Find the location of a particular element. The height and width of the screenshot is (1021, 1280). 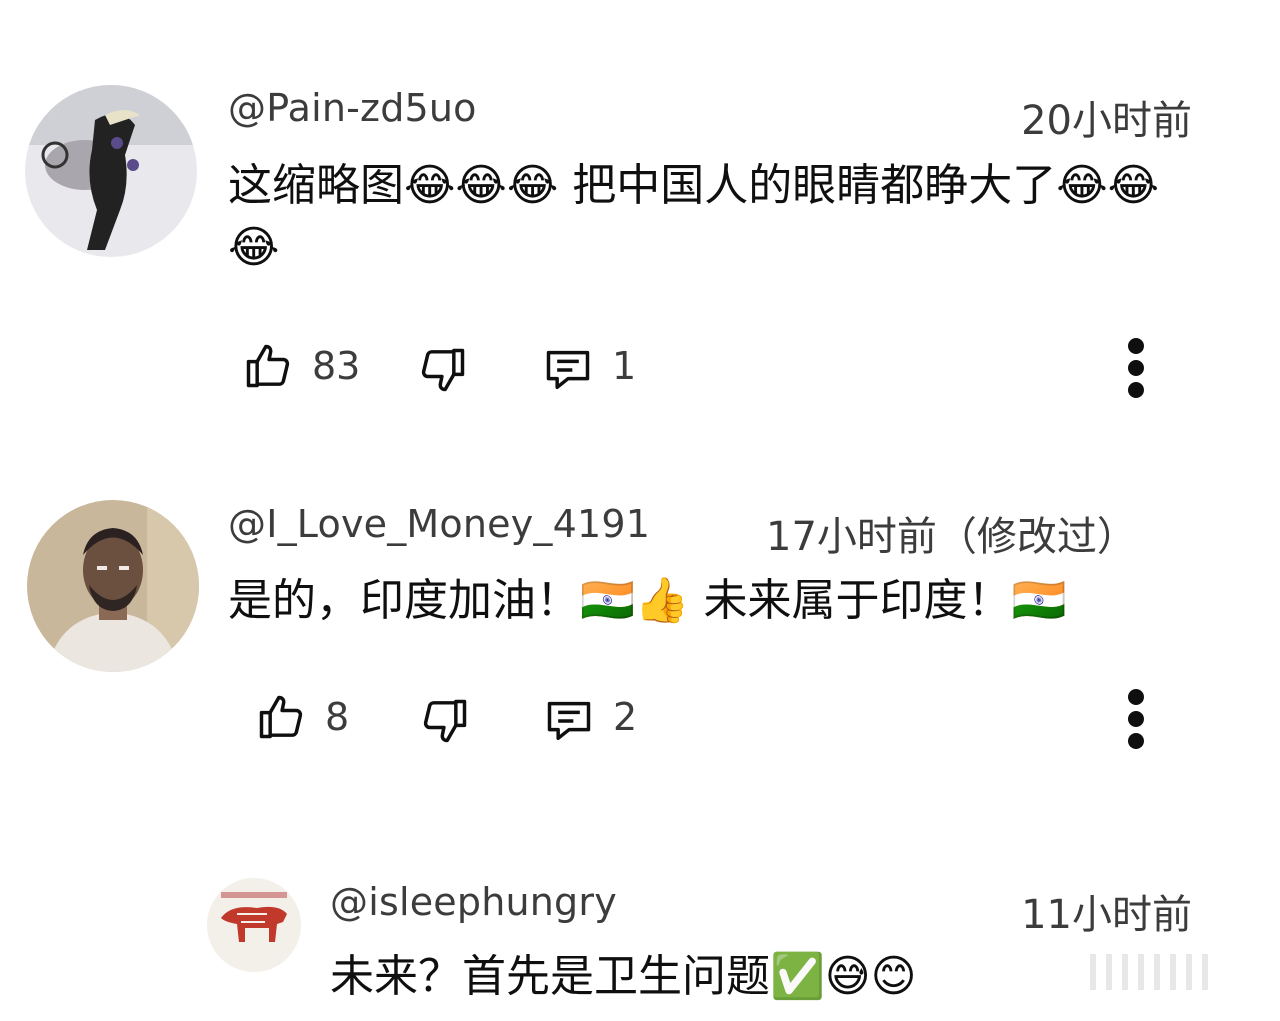

comment-author: @Pain-zd5uo is located at coordinates (352, 108).